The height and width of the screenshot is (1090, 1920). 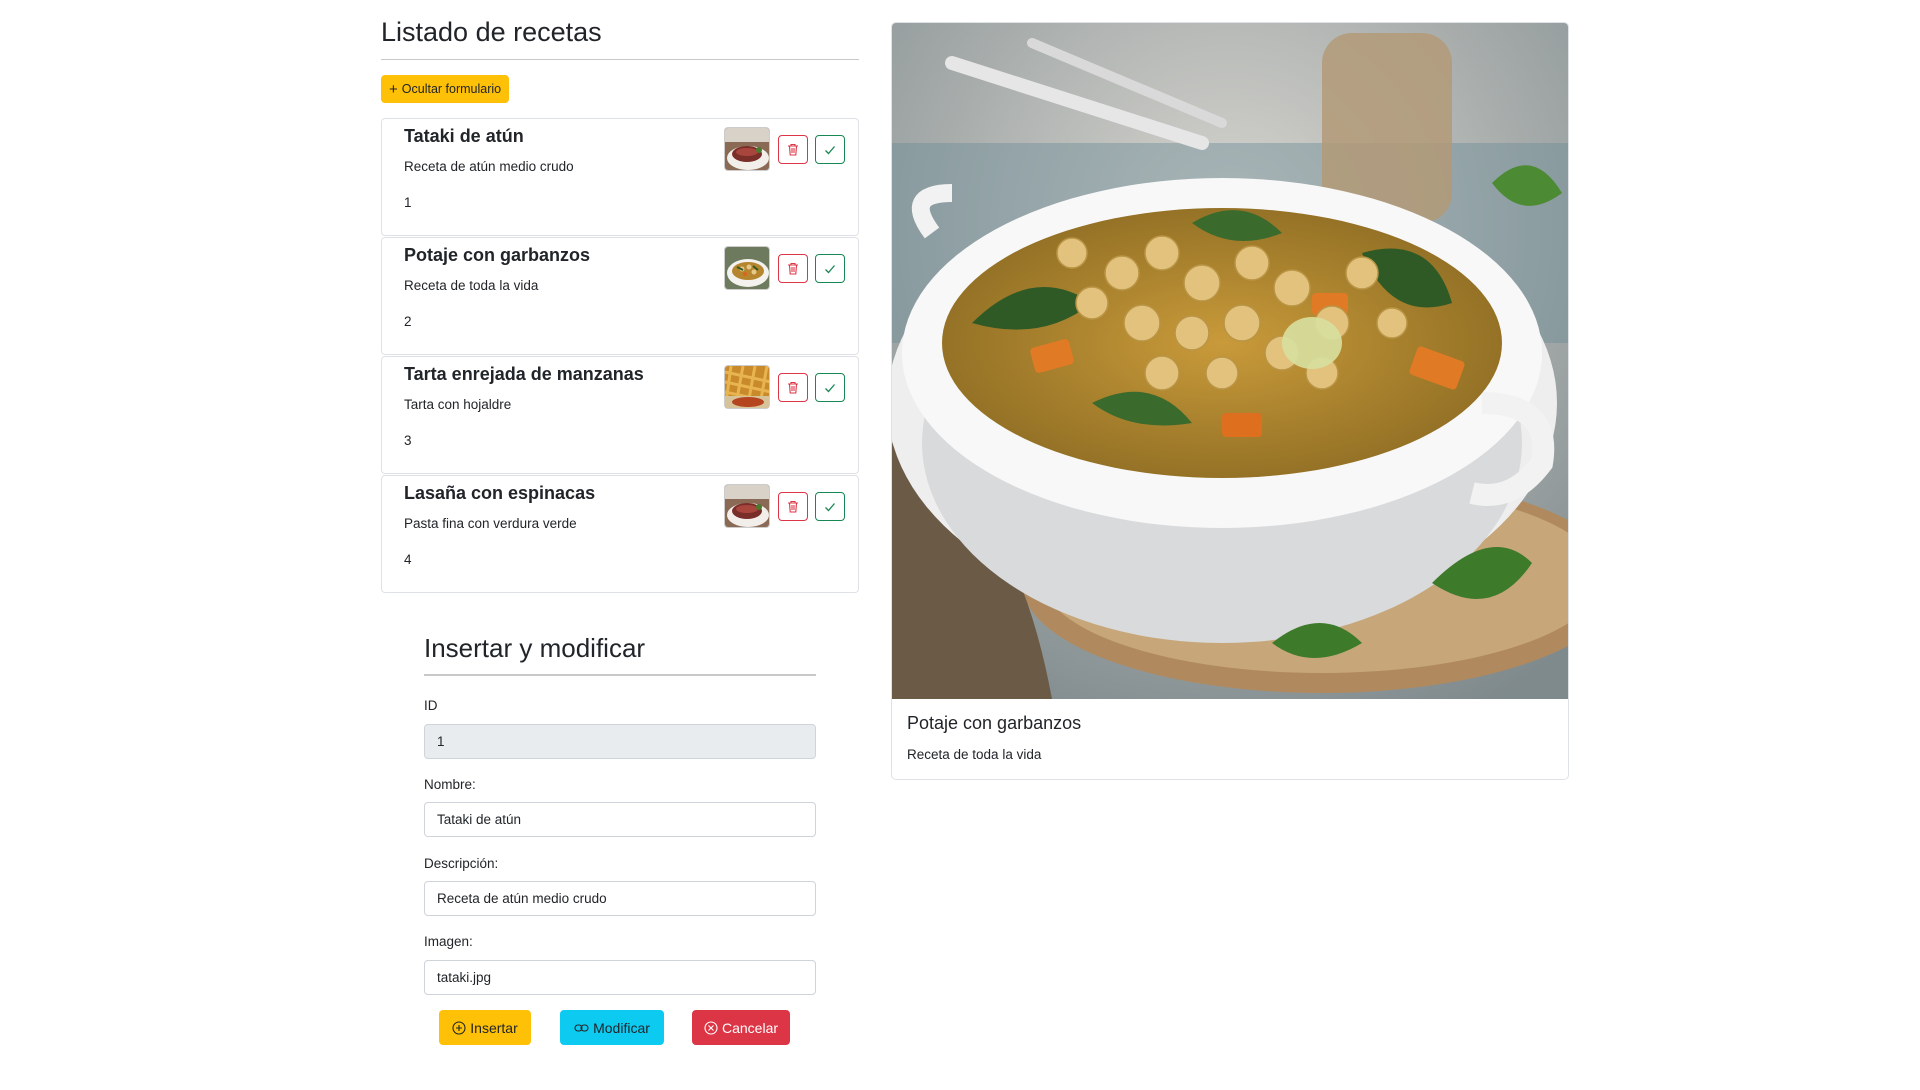 What do you see at coordinates (524, 374) in the screenshot?
I see `recipe-name: Tarta enrejada de manzanas` at bounding box center [524, 374].